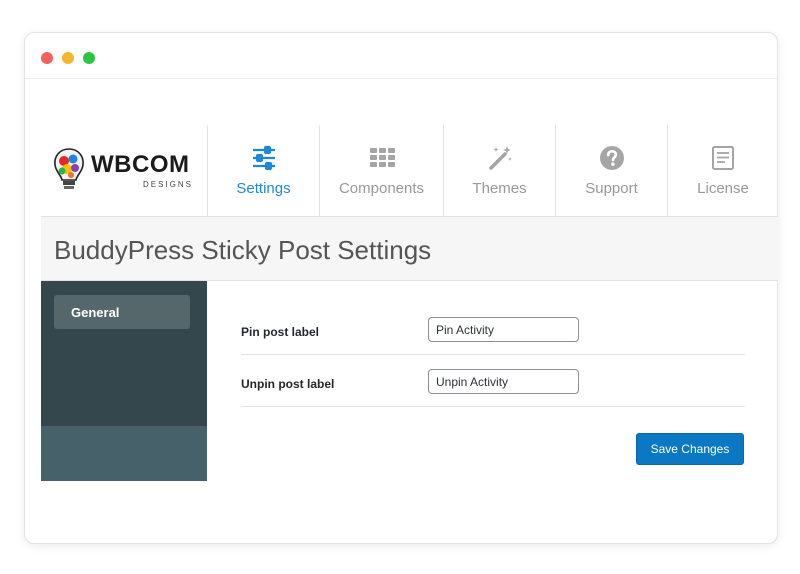 Image resolution: width=800 pixels, height=574 pixels. What do you see at coordinates (611, 171) in the screenshot?
I see `tab-support: Support` at bounding box center [611, 171].